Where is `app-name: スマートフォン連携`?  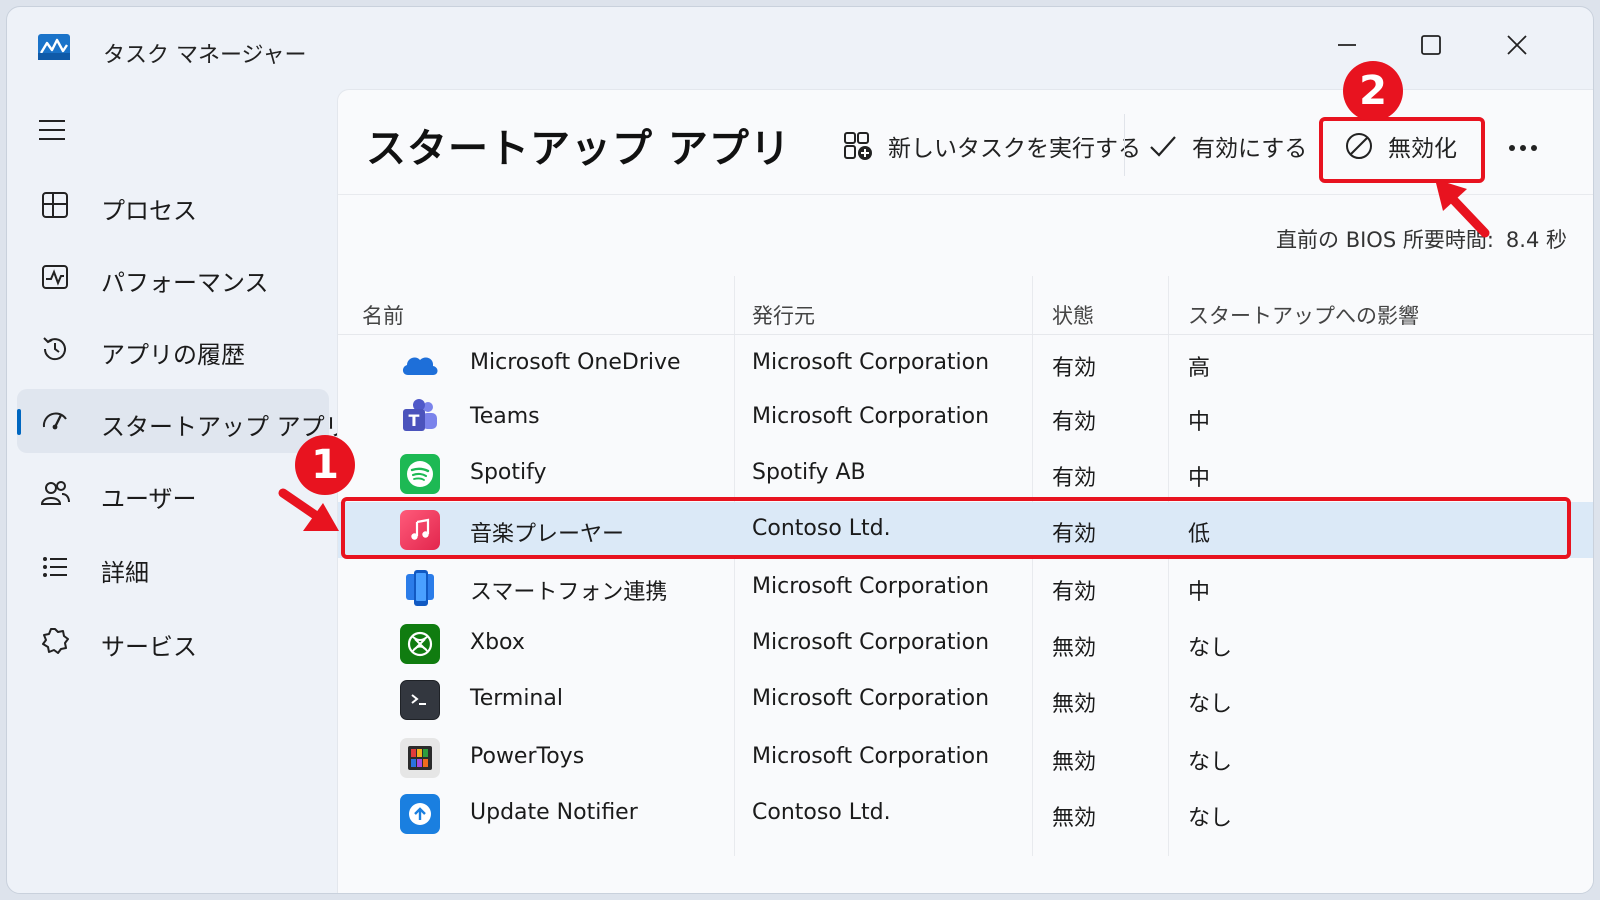
app-name: スマートフォン連携 is located at coordinates (569, 592).